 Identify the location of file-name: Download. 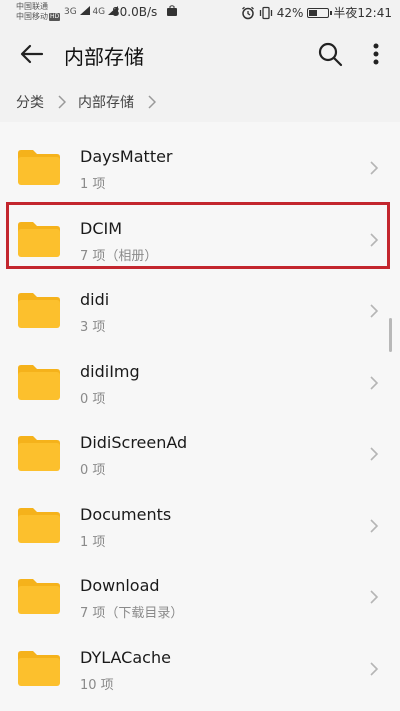
(120, 585).